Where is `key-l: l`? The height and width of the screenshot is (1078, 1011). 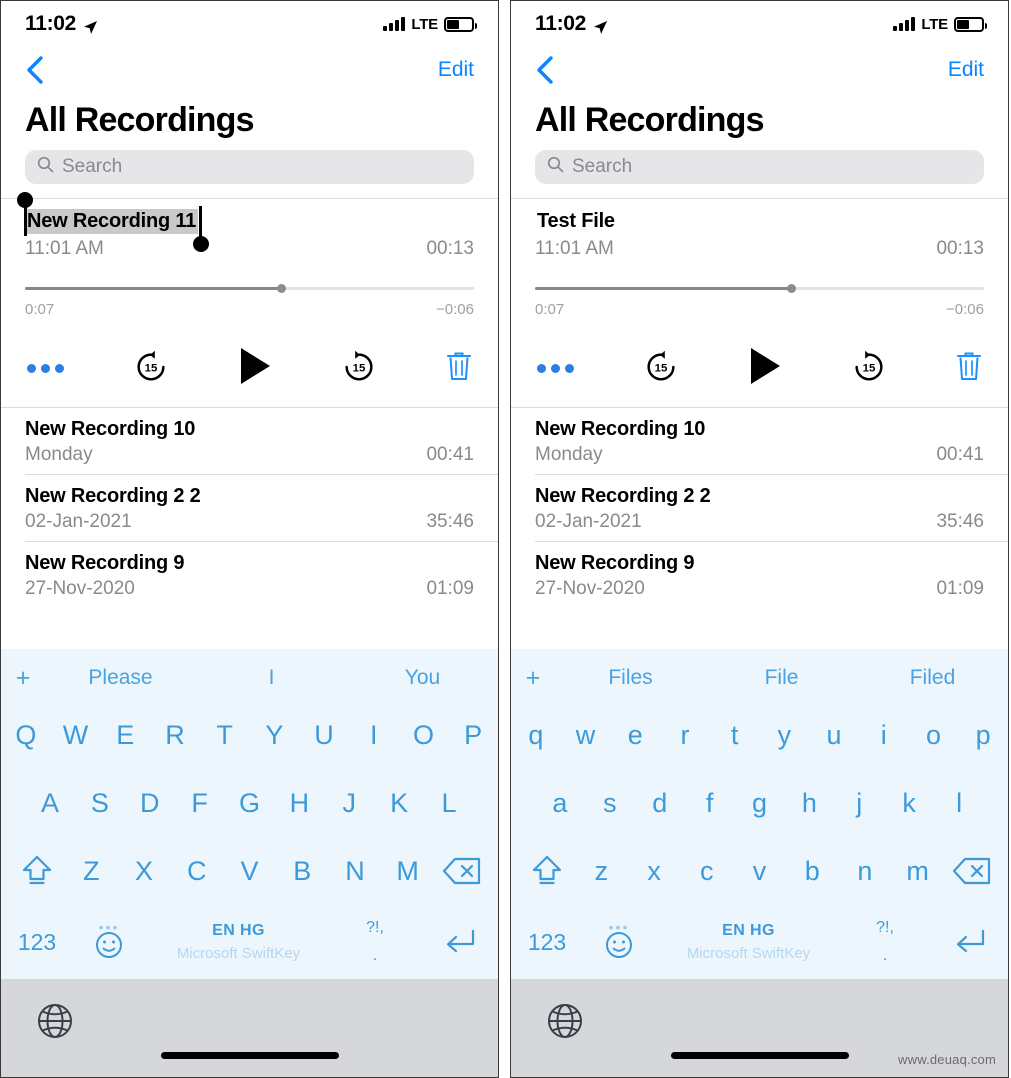
key-l: l is located at coordinates (959, 803).